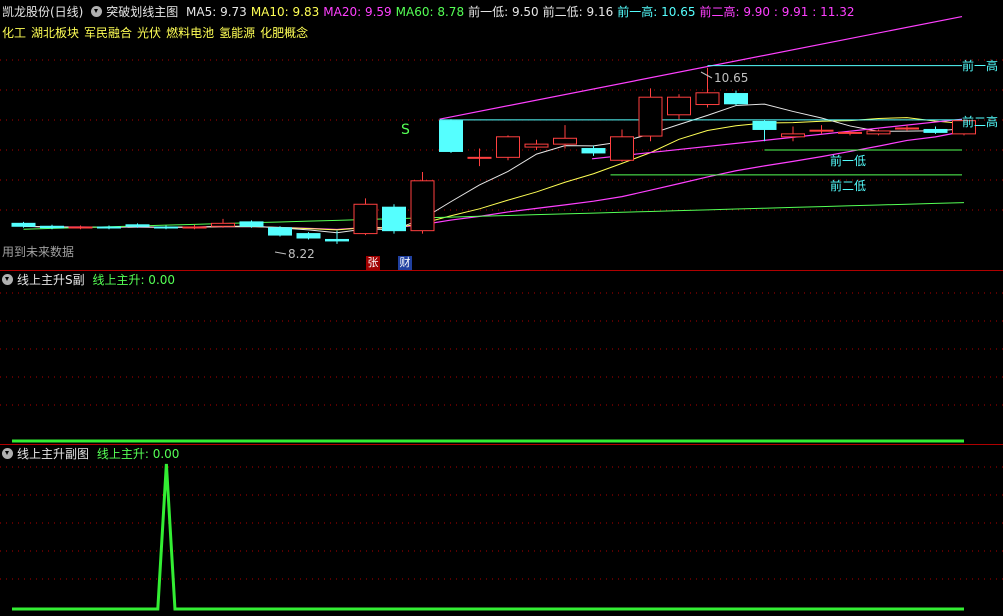 This screenshot has width=1003, height=616. Describe the element at coordinates (848, 160) in the screenshot. I see `prev-low1-label: 前一低` at that location.